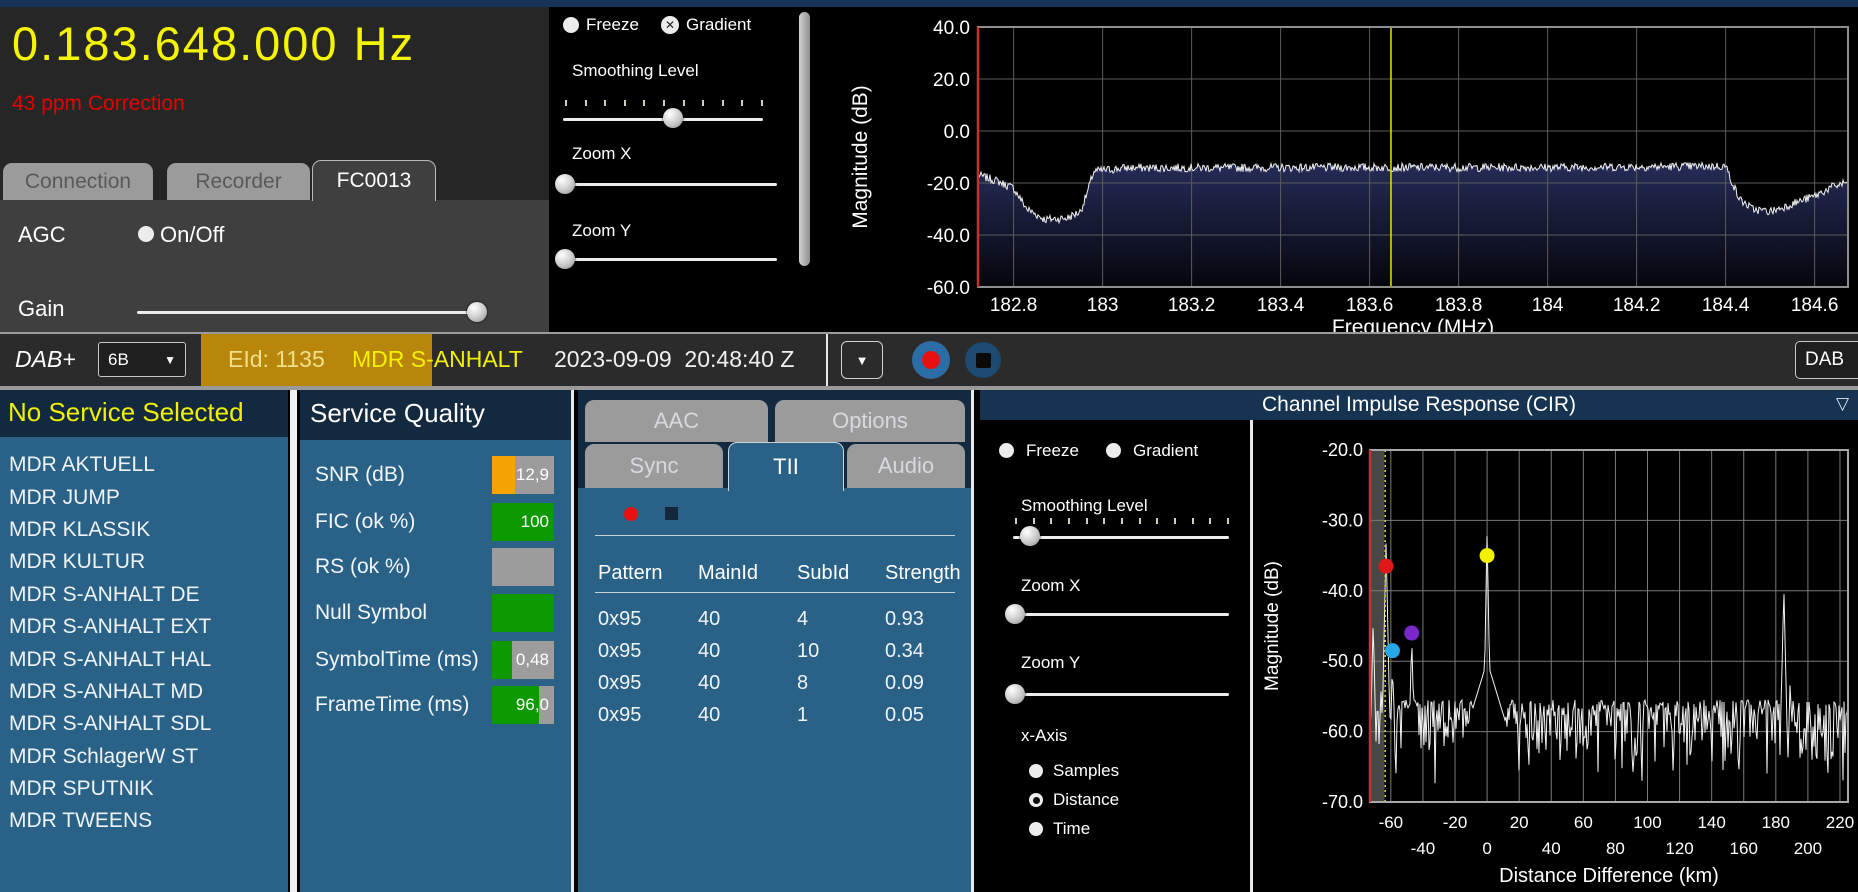  Describe the element at coordinates (1842, 404) in the screenshot. I see `collapse-triangle-icon: ▽` at that location.